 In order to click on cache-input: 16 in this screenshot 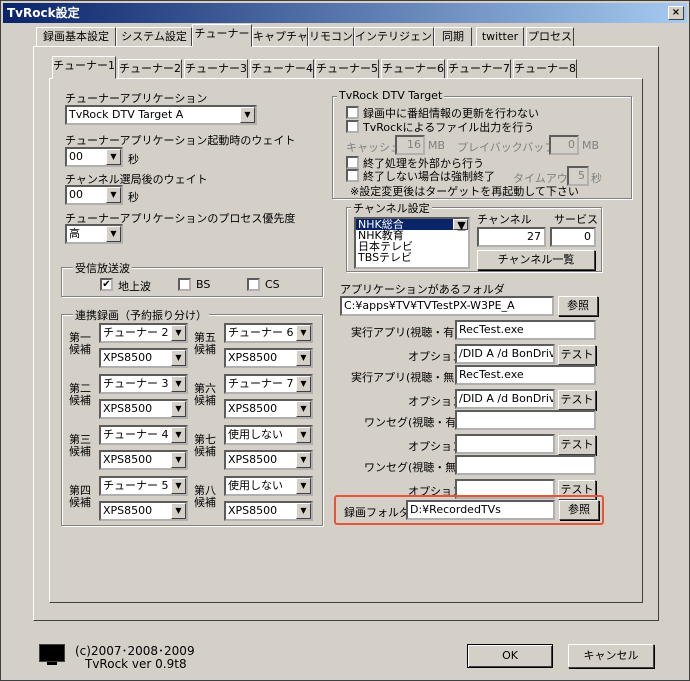, I will do `click(410, 145)`.